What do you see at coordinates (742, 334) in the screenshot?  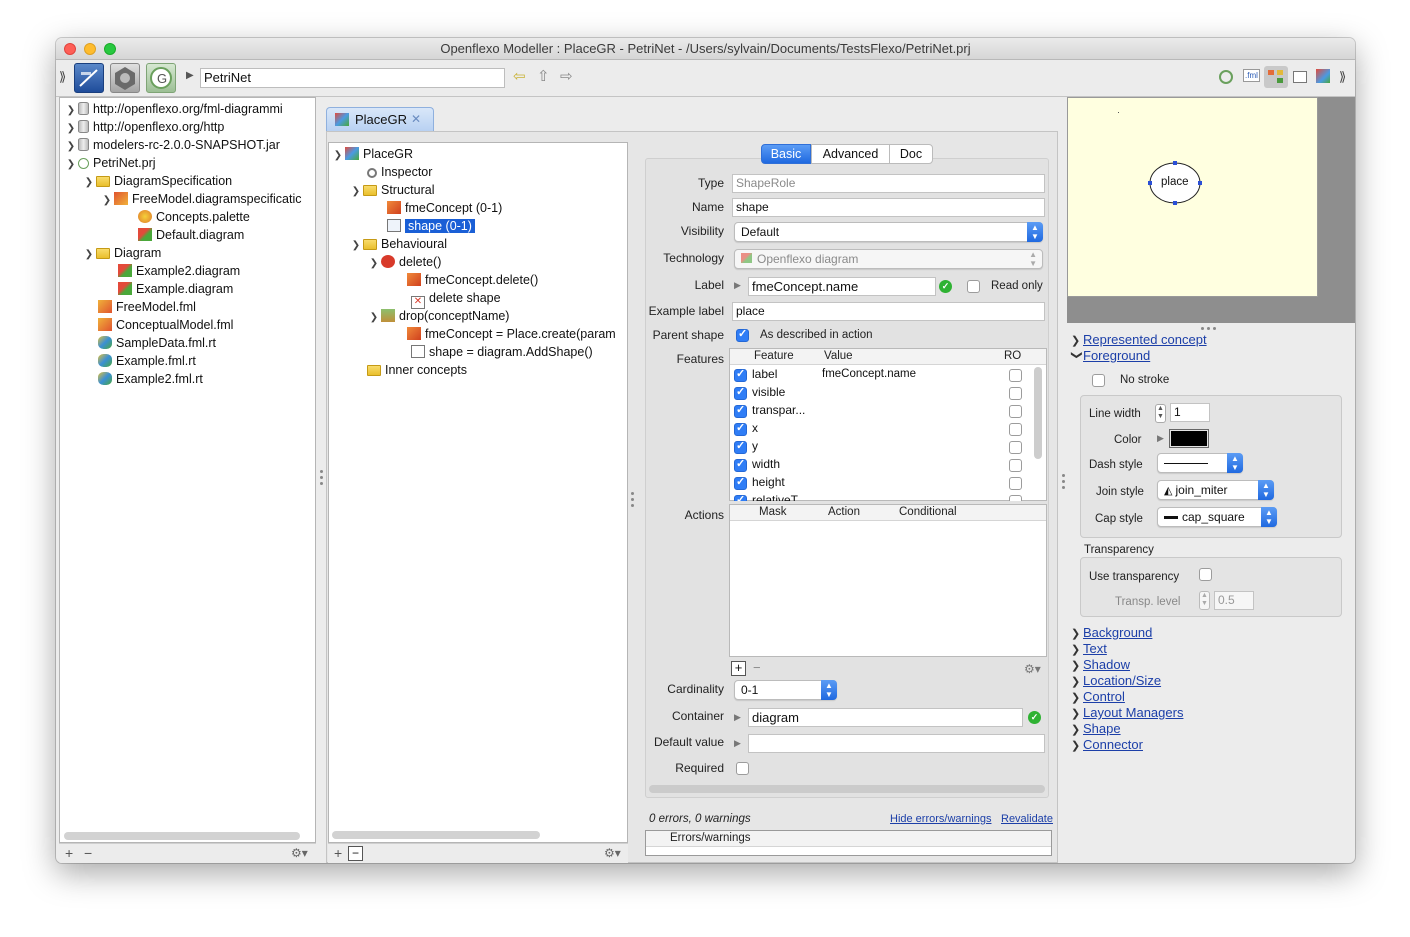 I see `parent-shape-checkbox` at bounding box center [742, 334].